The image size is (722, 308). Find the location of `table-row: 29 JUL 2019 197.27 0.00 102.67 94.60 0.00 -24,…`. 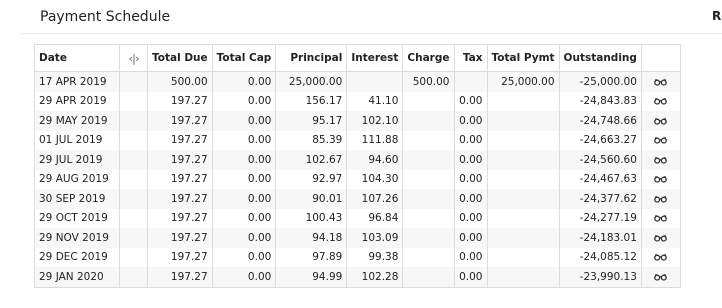

table-row: 29 JUL 2019 197.27 0.00 102.67 94.60 0.00 -24,… is located at coordinates (357, 160).